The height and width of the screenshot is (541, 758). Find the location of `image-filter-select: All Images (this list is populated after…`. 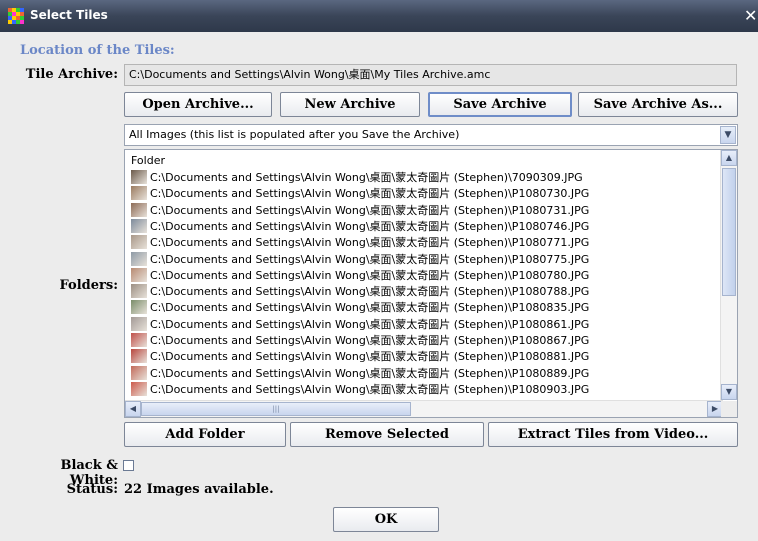

image-filter-select: All Images (this list is populated after… is located at coordinates (431, 135).